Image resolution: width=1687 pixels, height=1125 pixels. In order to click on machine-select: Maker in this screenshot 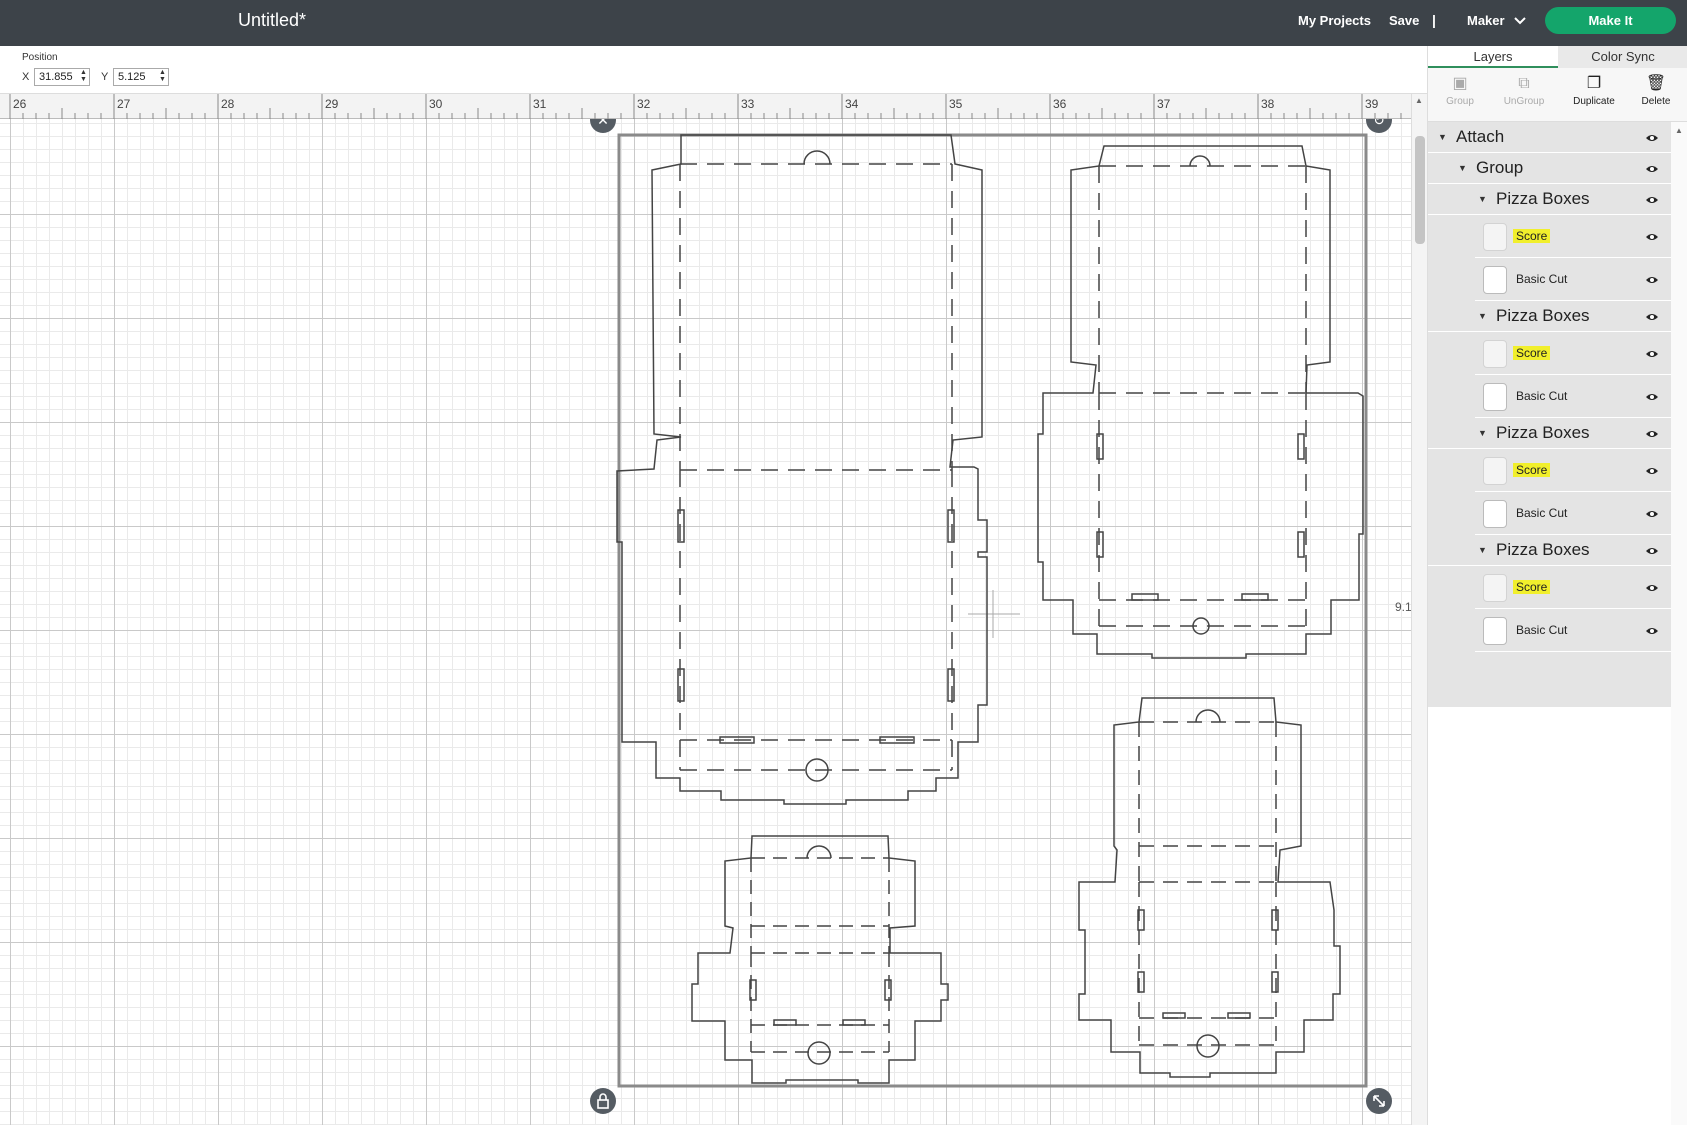, I will do `click(1486, 20)`.